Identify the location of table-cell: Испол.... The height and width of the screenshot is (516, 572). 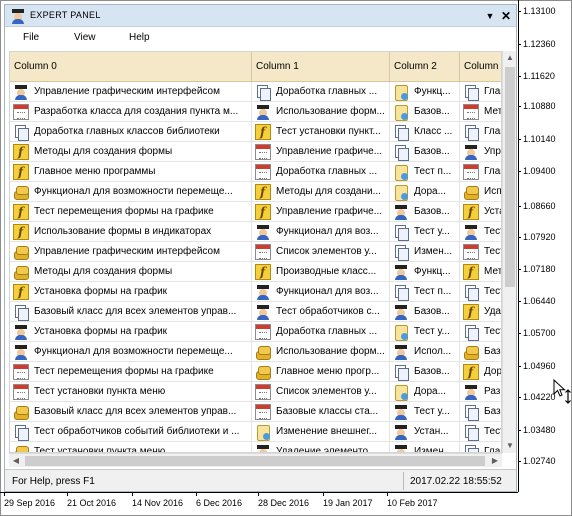
(425, 352).